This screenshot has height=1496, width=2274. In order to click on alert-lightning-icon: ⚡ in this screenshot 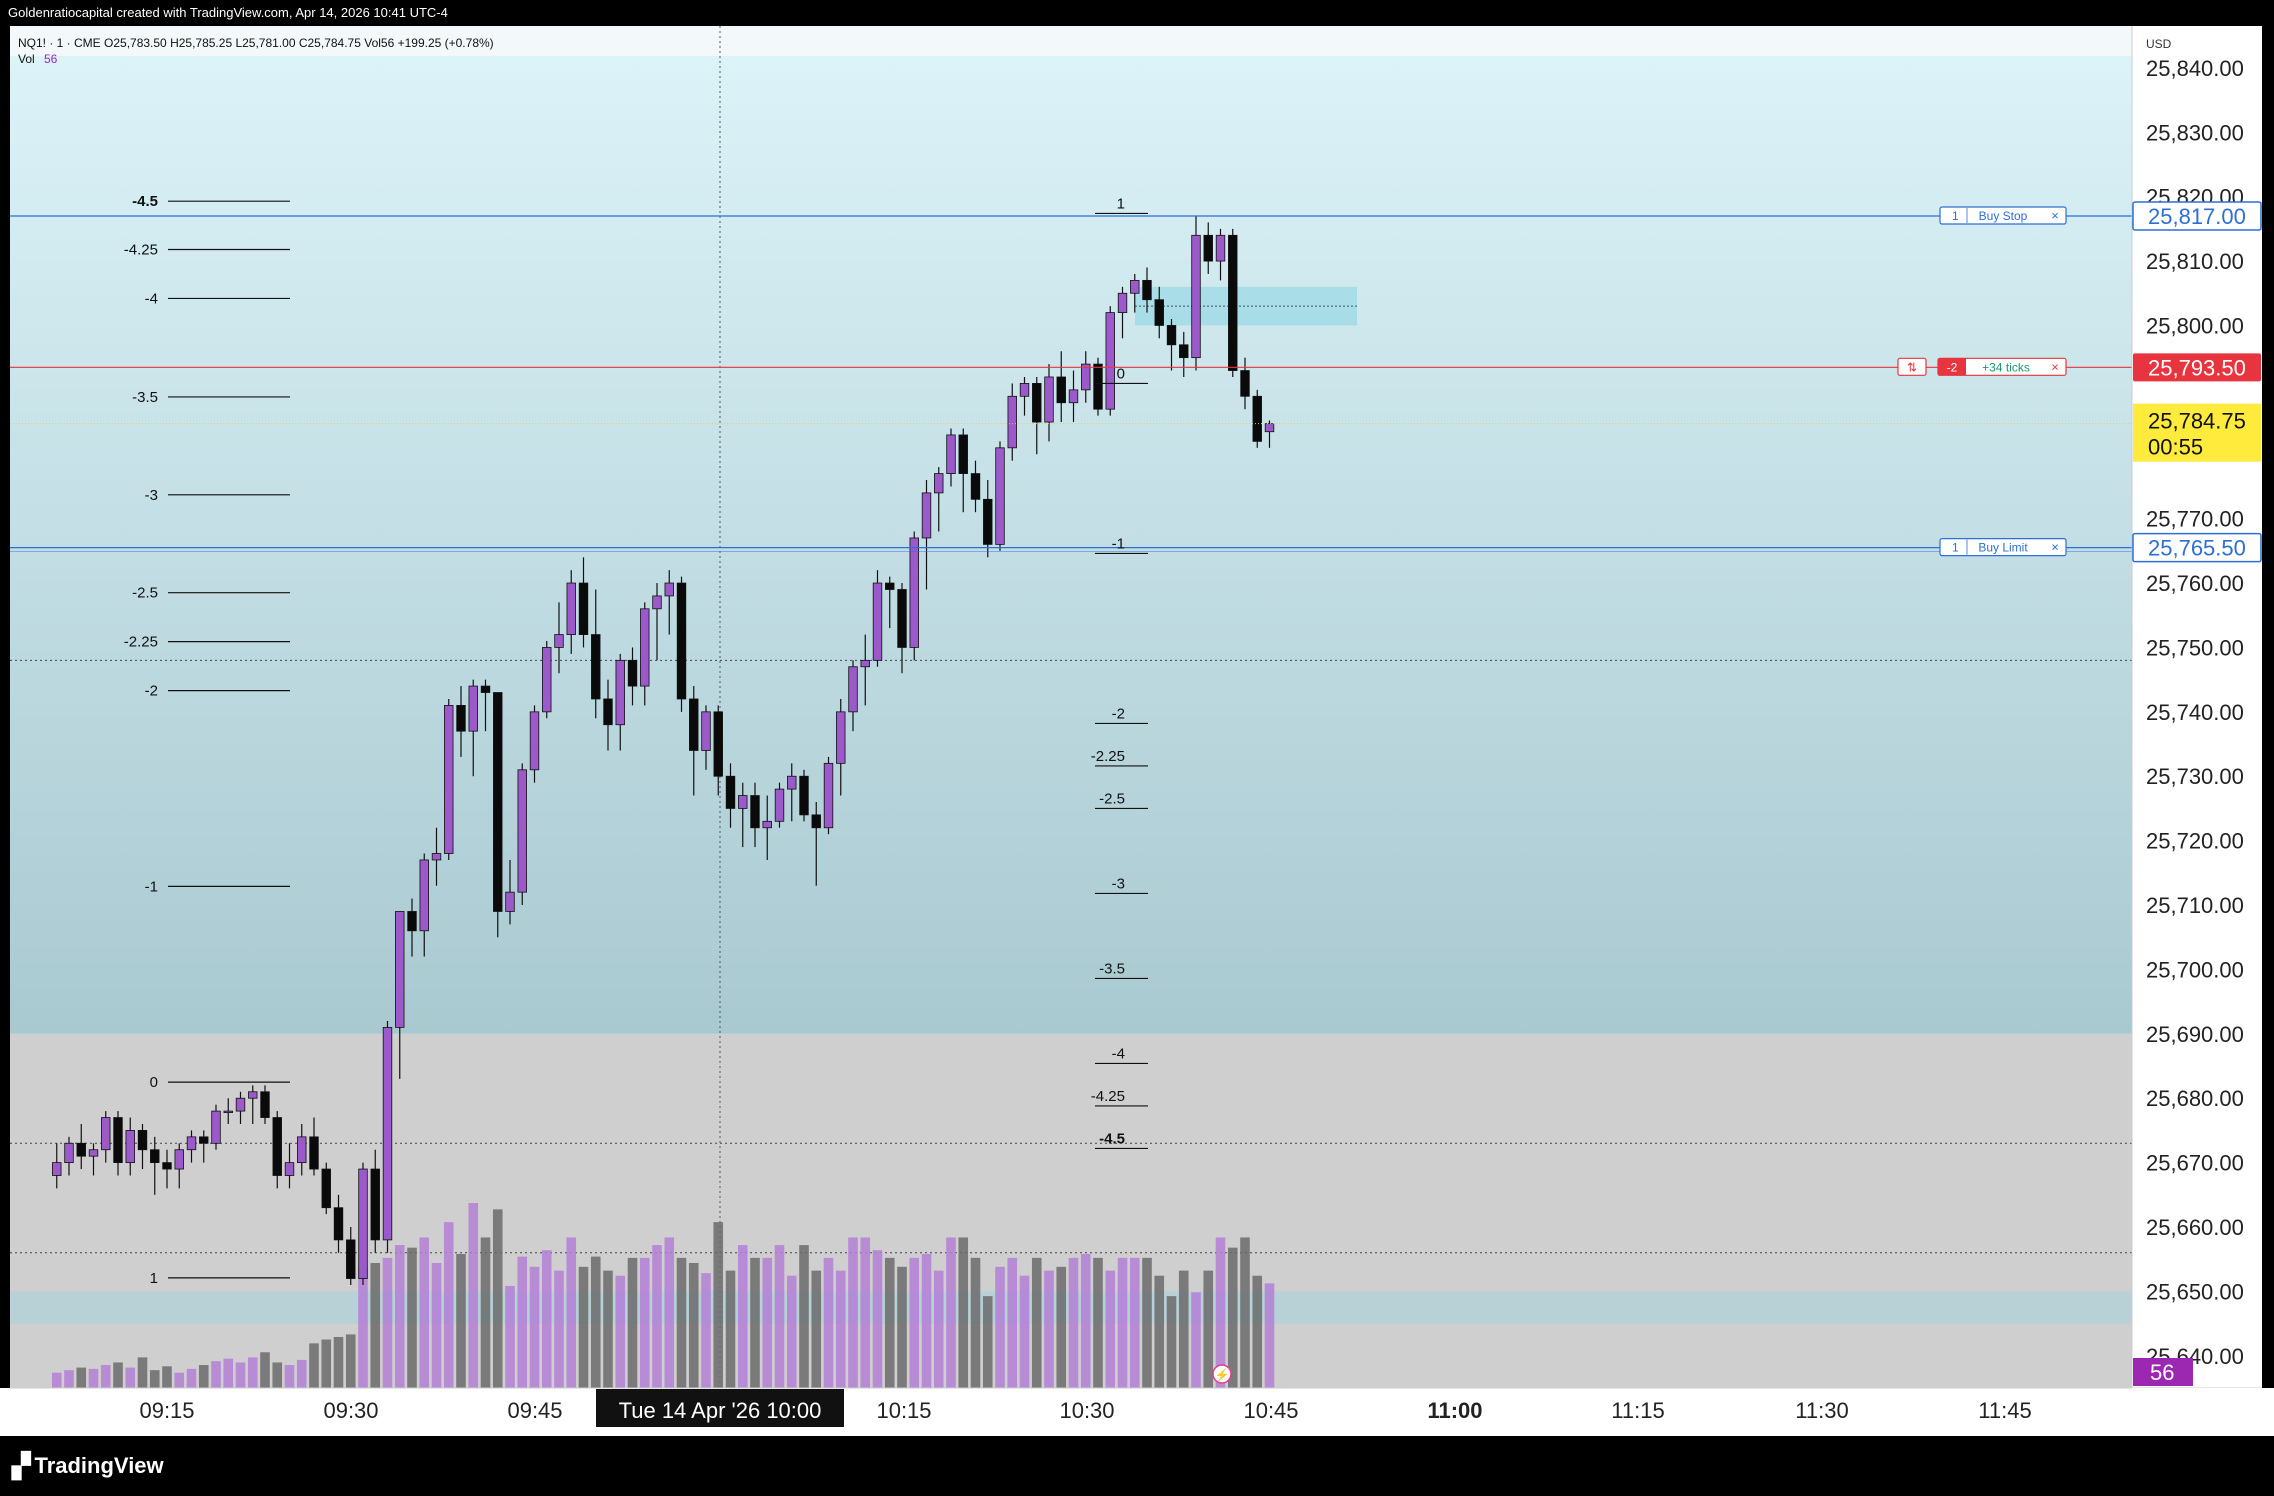, I will do `click(1222, 1374)`.